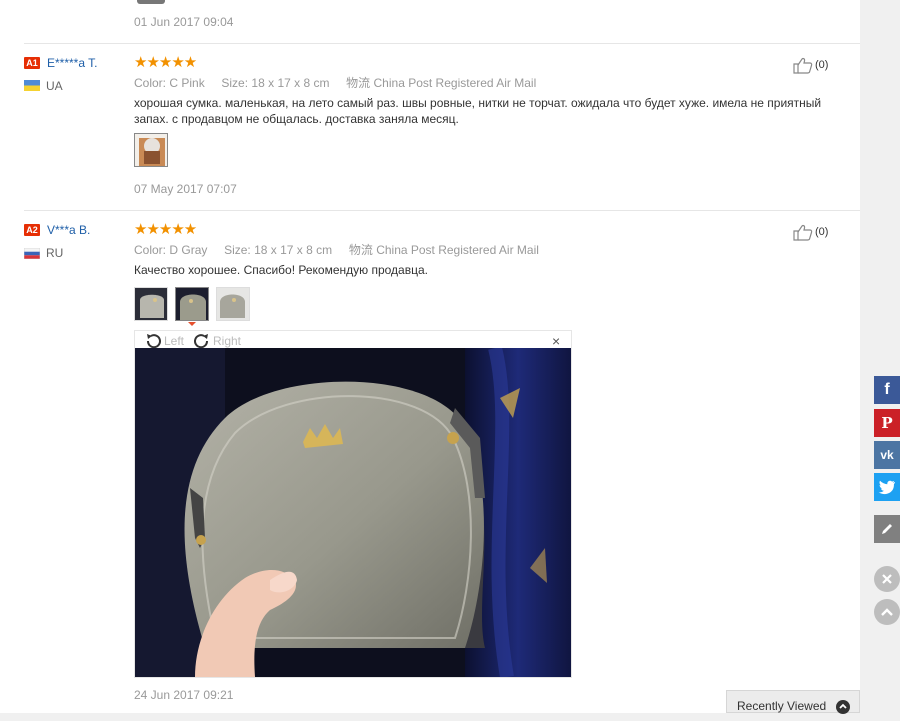 This screenshot has height=721, width=900. I want to click on rotate-right-icon, so click(201, 341).